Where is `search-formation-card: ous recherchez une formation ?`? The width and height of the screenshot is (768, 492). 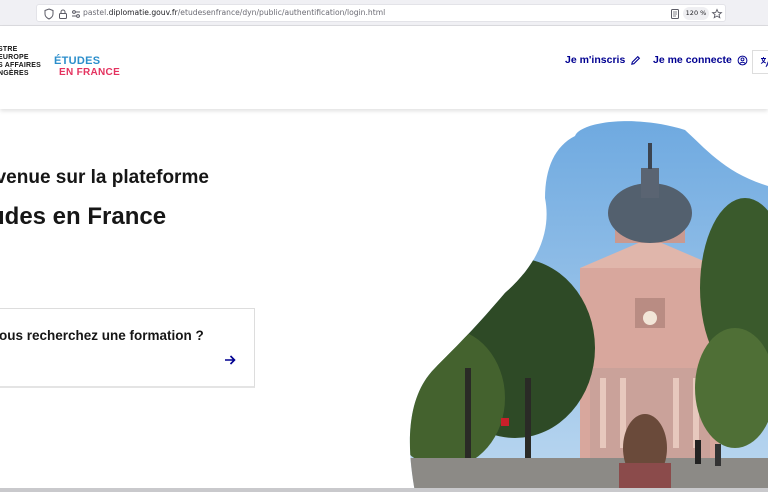
search-formation-card: ous recherchez une formation ? is located at coordinates (127, 348).